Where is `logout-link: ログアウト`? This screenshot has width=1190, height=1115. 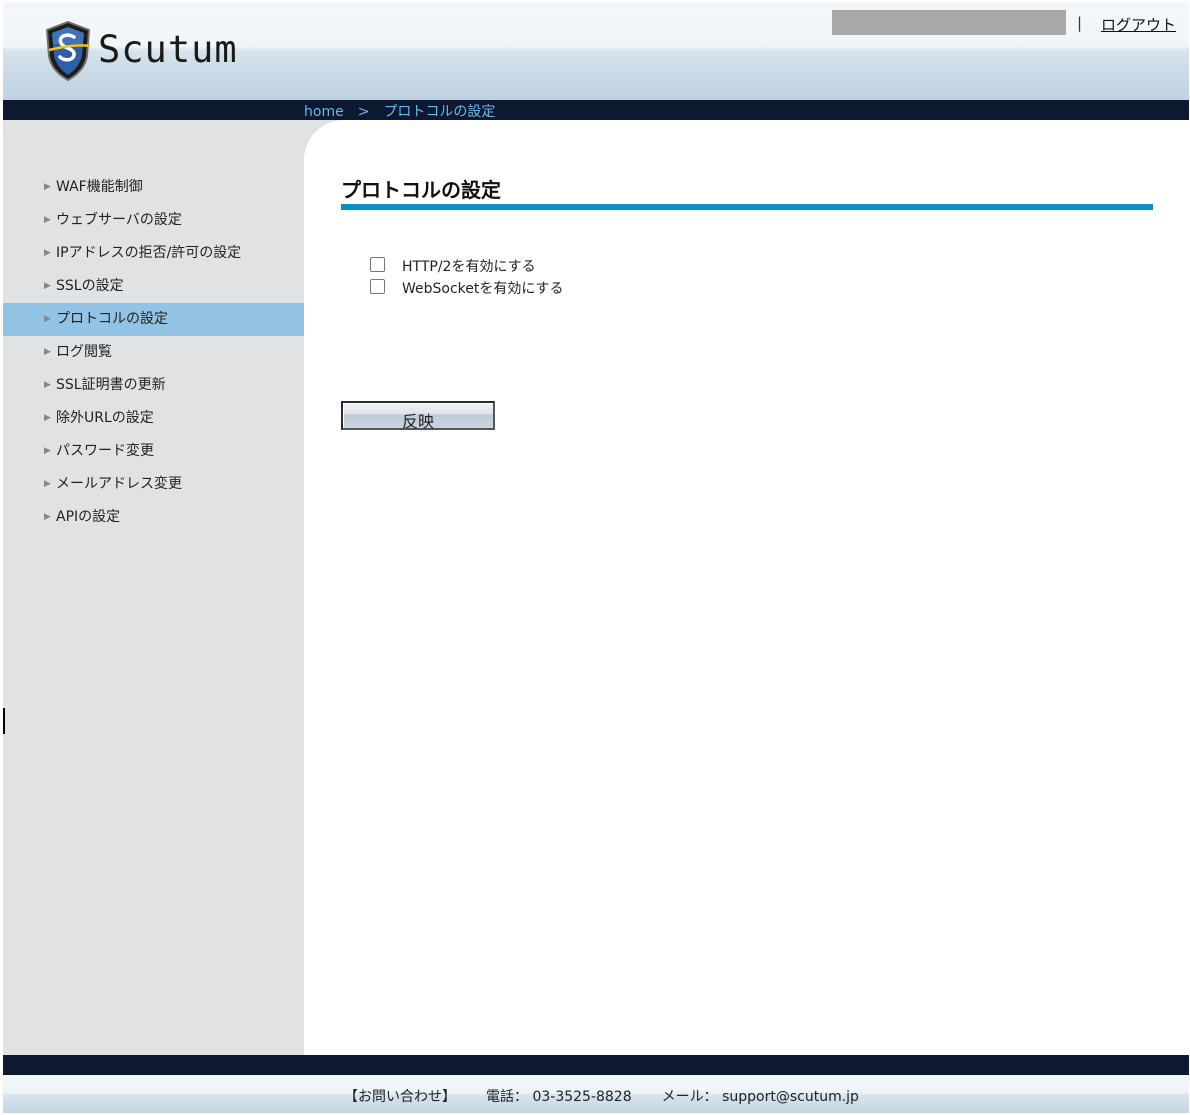
logout-link: ログアウト is located at coordinates (1138, 24).